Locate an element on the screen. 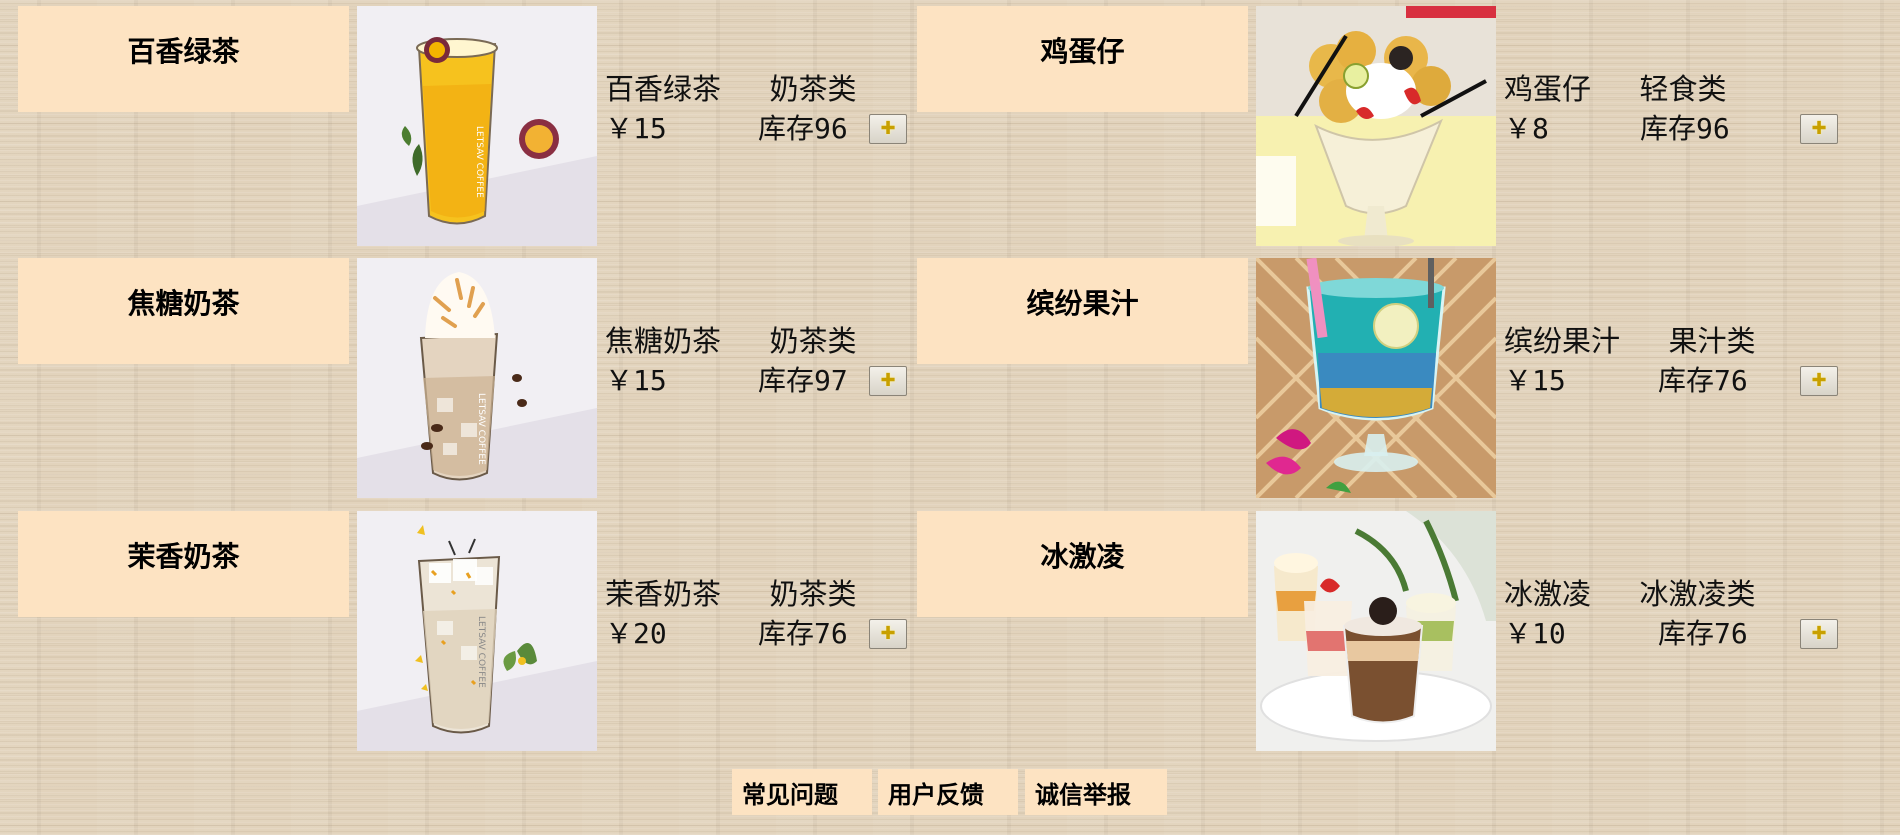 This screenshot has width=1900, height=835. product-title-line: 冰激凌 冰激凌类 is located at coordinates (1629, 594).